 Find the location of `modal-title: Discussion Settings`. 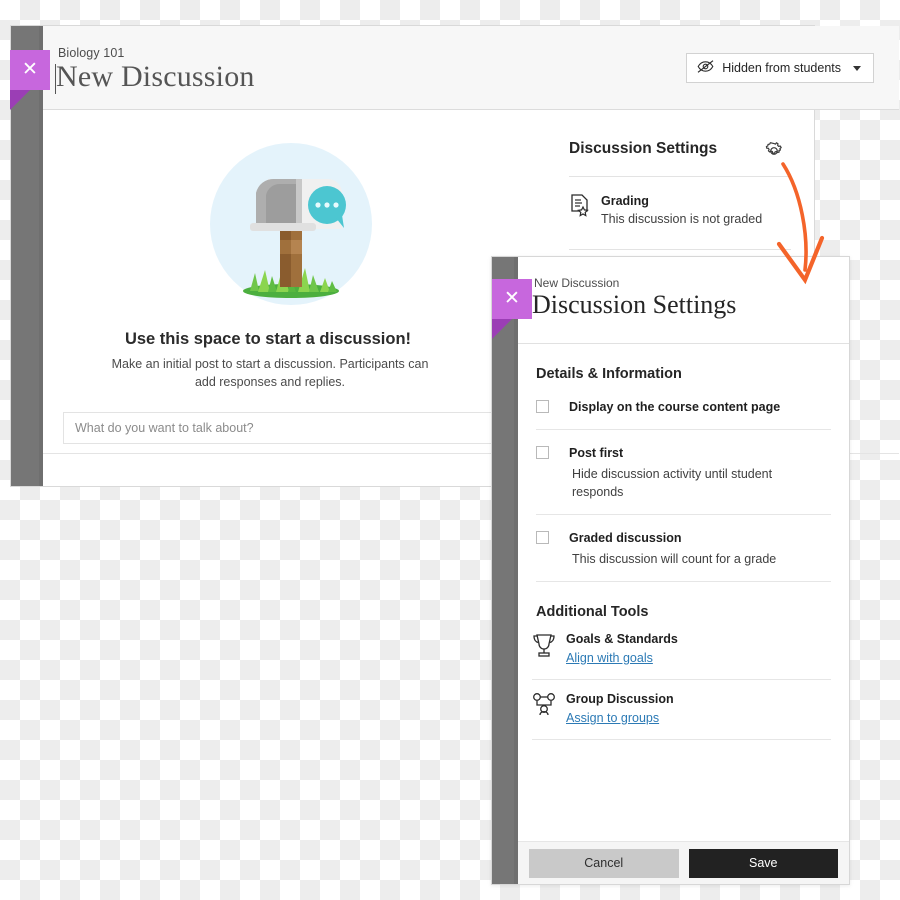

modal-title: Discussion Settings is located at coordinates (634, 304).